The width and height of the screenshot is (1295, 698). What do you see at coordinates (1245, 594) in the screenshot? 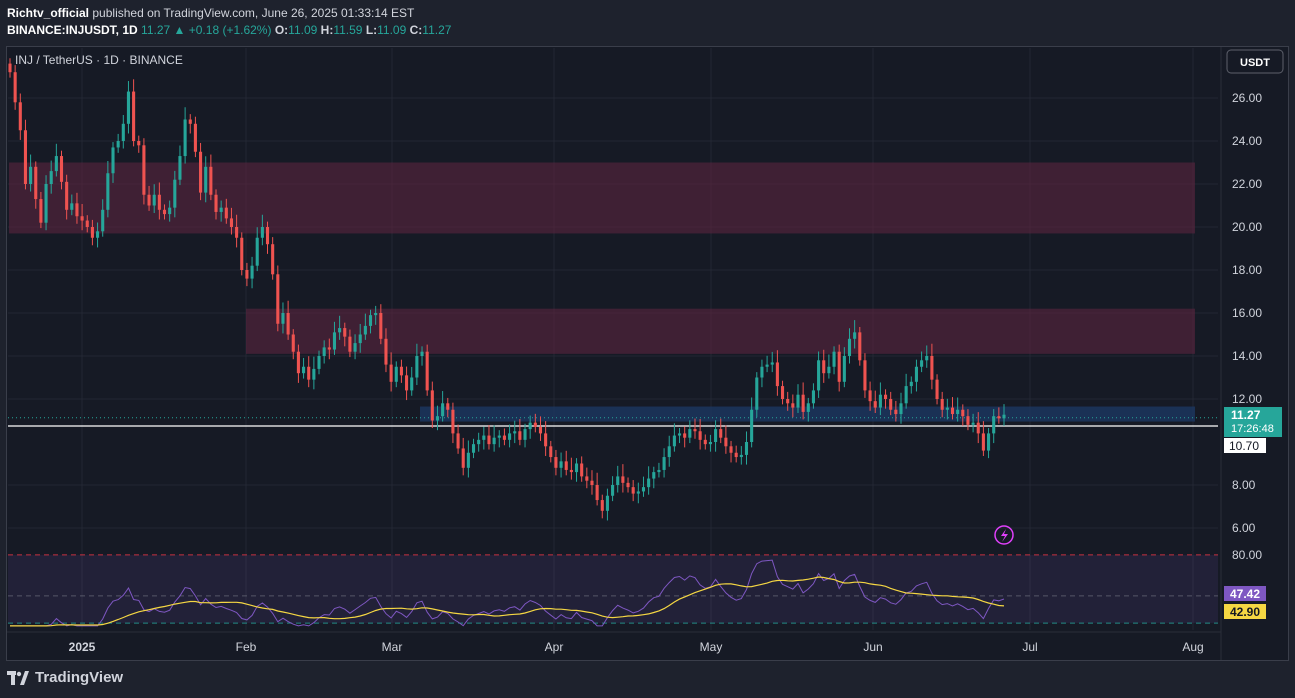
I see `rsi-value-label: 47.42` at bounding box center [1245, 594].